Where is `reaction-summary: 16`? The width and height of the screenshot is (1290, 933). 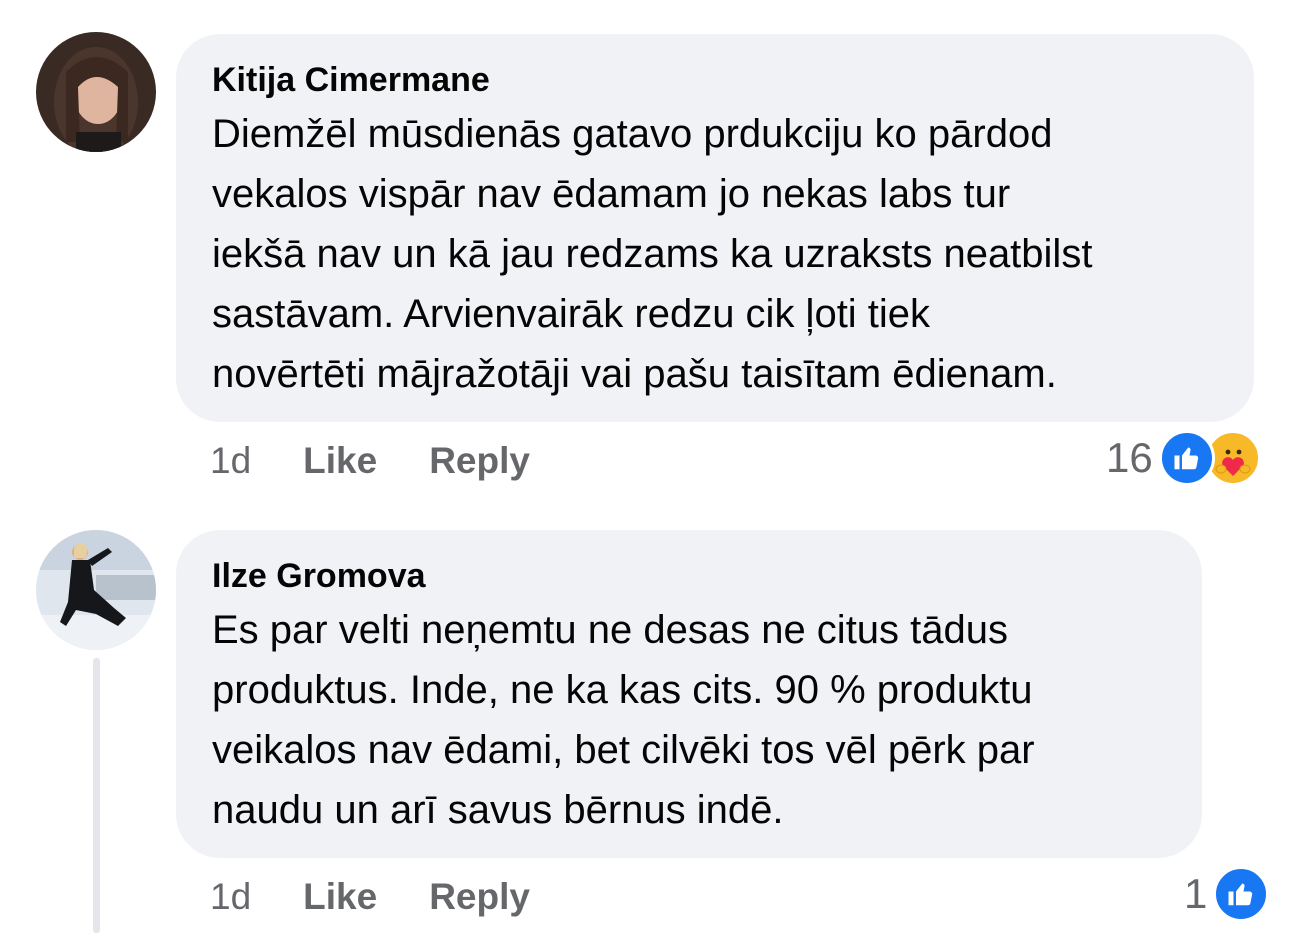 reaction-summary: 16 is located at coordinates (1183, 458).